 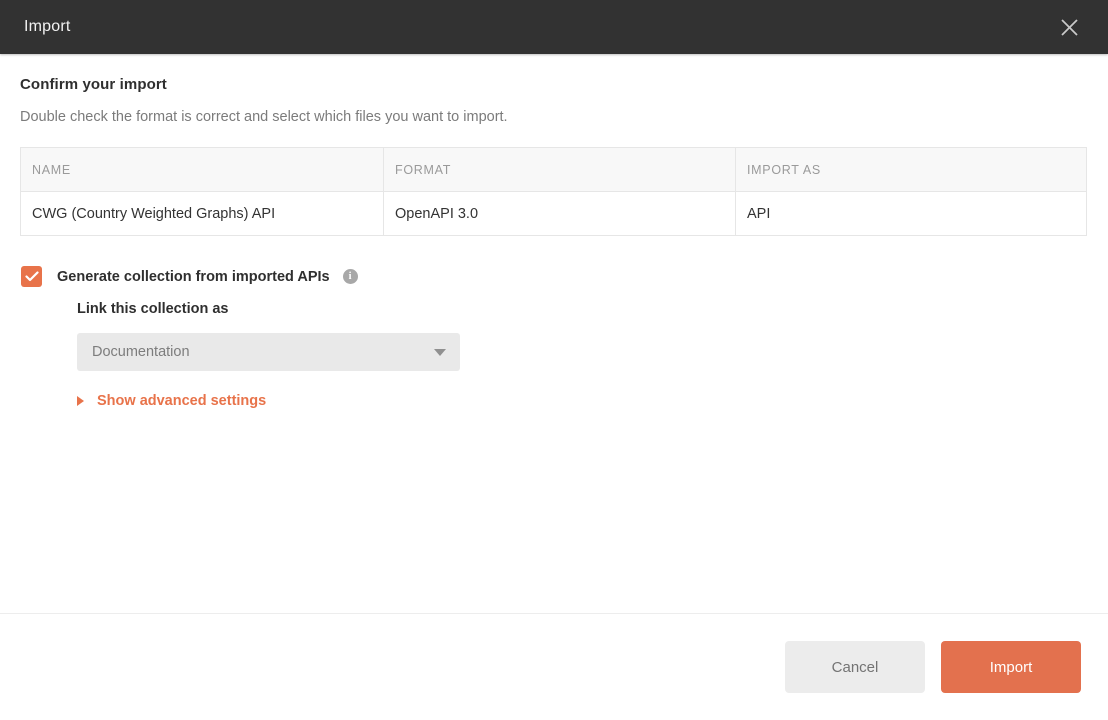 I want to click on link-collection-select: Documentation, so click(x=268, y=352).